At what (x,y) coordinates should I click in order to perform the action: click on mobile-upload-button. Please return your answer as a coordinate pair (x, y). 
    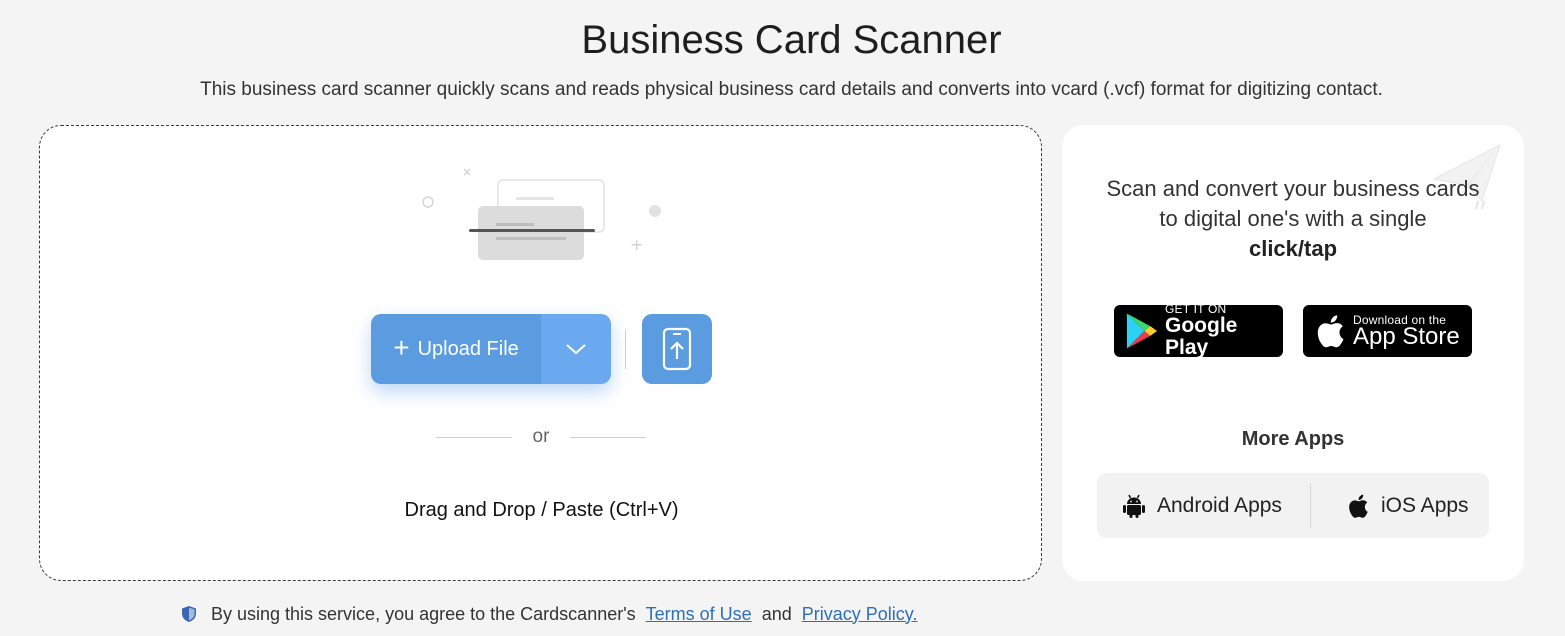
    Looking at the image, I should click on (677, 349).